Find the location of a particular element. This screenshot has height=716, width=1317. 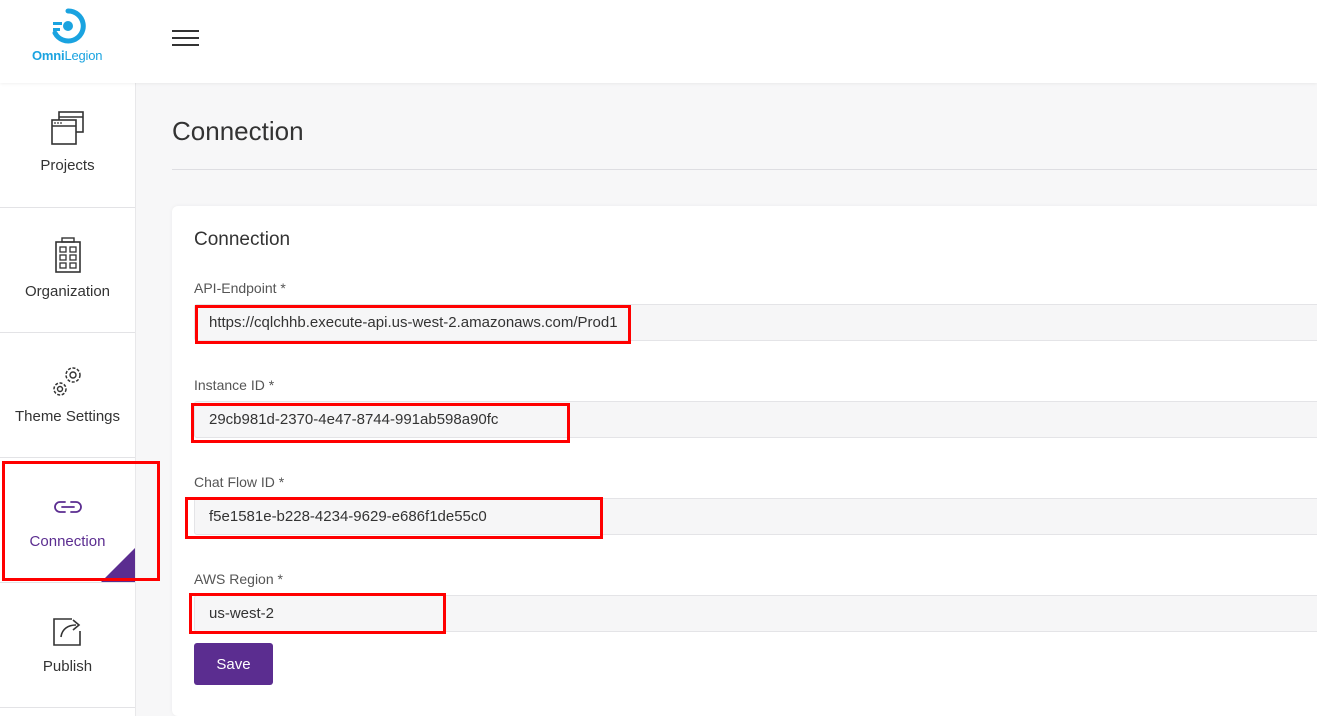

aws-region-label: AWS Region * is located at coordinates (238, 579).